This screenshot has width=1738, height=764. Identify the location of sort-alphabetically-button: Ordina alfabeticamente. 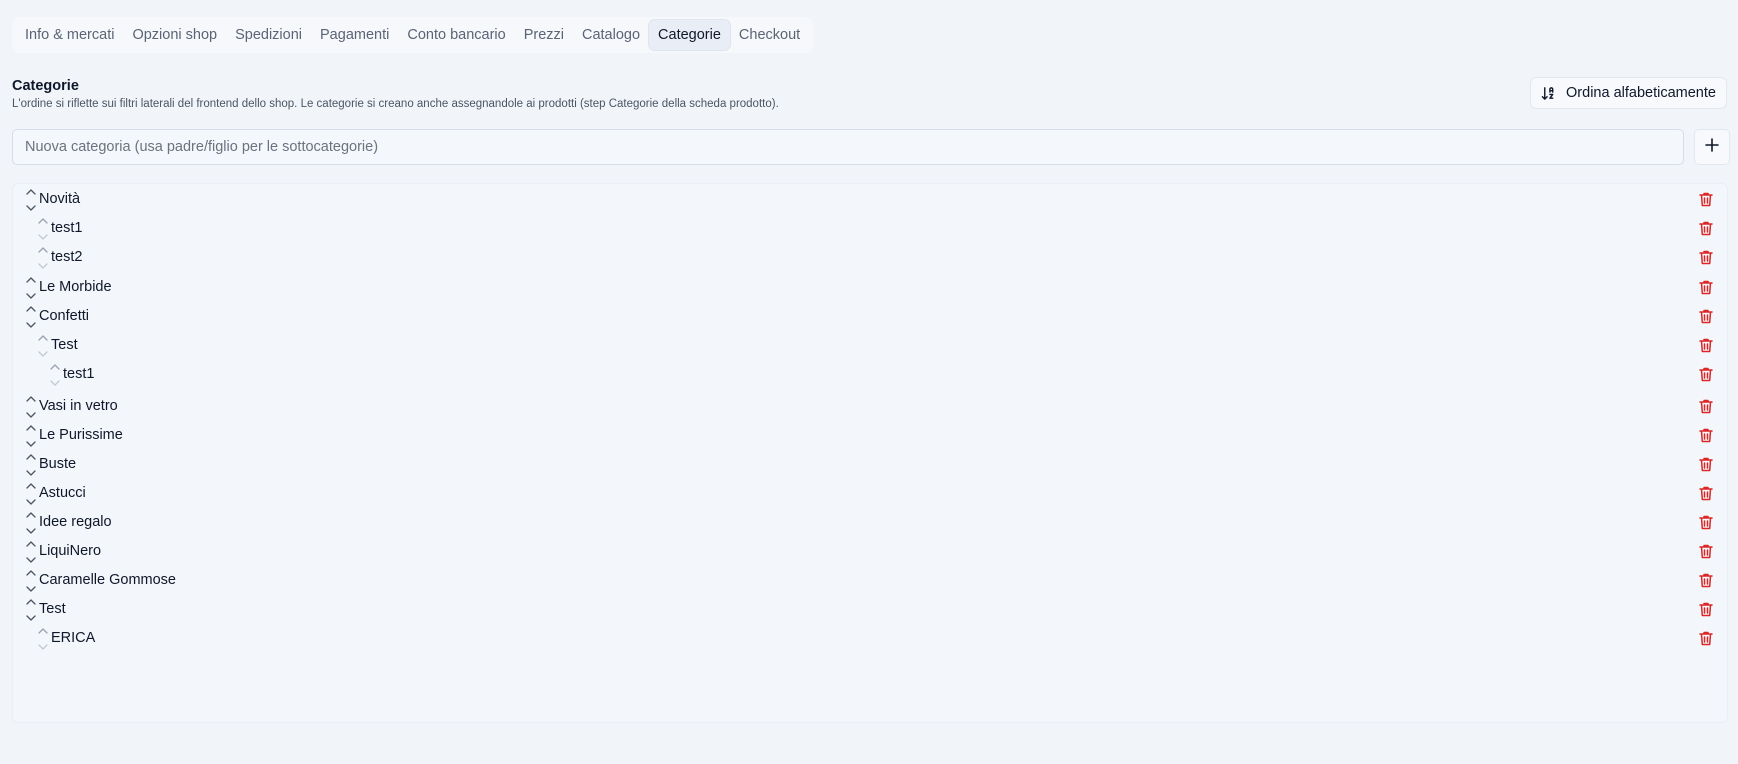
(1628, 93).